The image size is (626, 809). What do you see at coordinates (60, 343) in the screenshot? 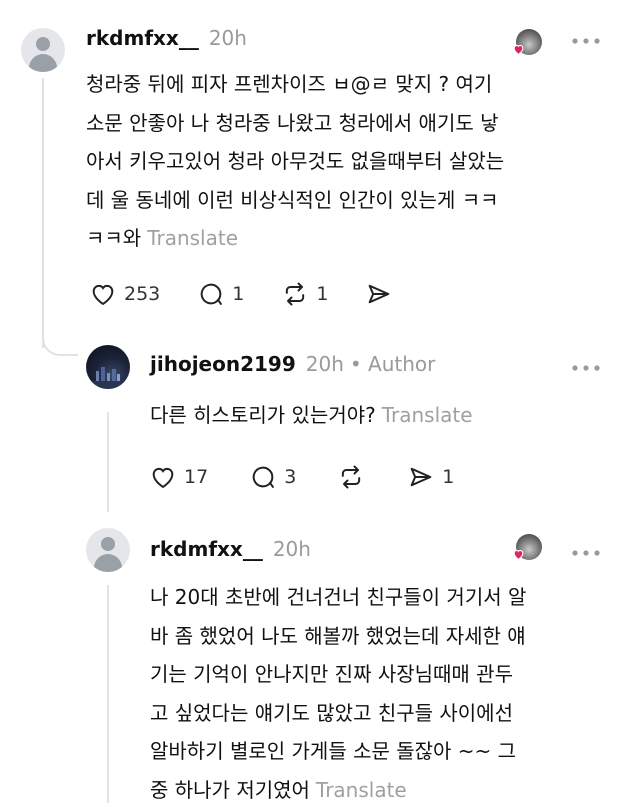
I see `thread-curve` at bounding box center [60, 343].